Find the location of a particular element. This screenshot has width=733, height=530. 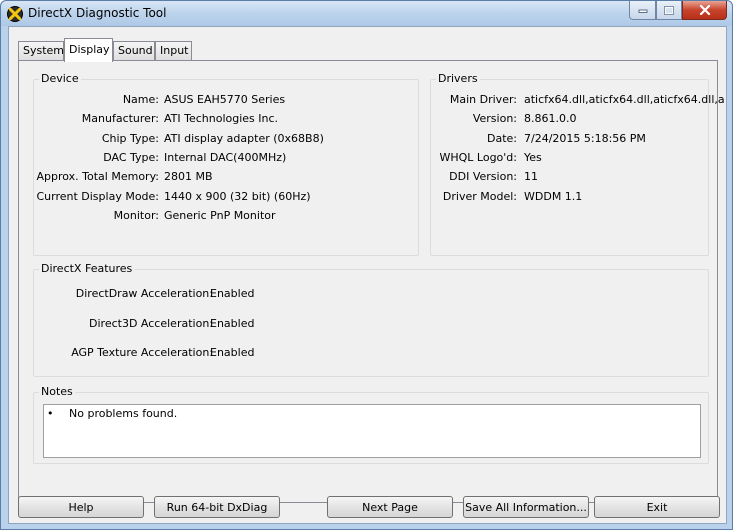

device-value: ATI display adapter (0x68B8) is located at coordinates (244, 138).